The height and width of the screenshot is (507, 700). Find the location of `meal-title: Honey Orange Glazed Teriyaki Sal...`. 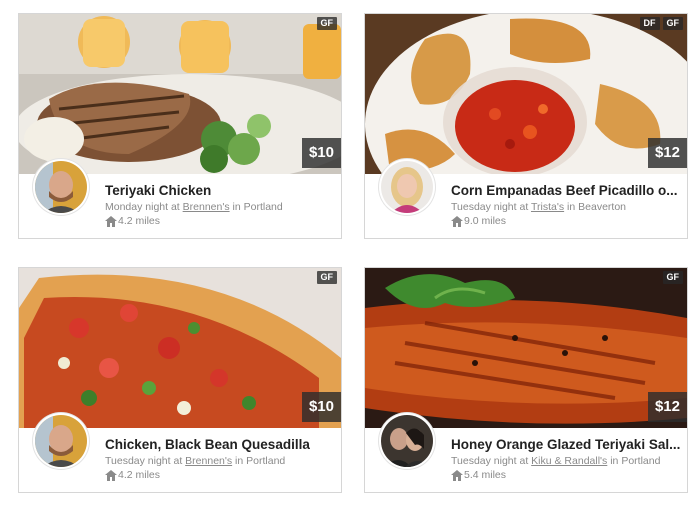

meal-title: Honey Orange Glazed Teriyaki Sal... is located at coordinates (566, 444).